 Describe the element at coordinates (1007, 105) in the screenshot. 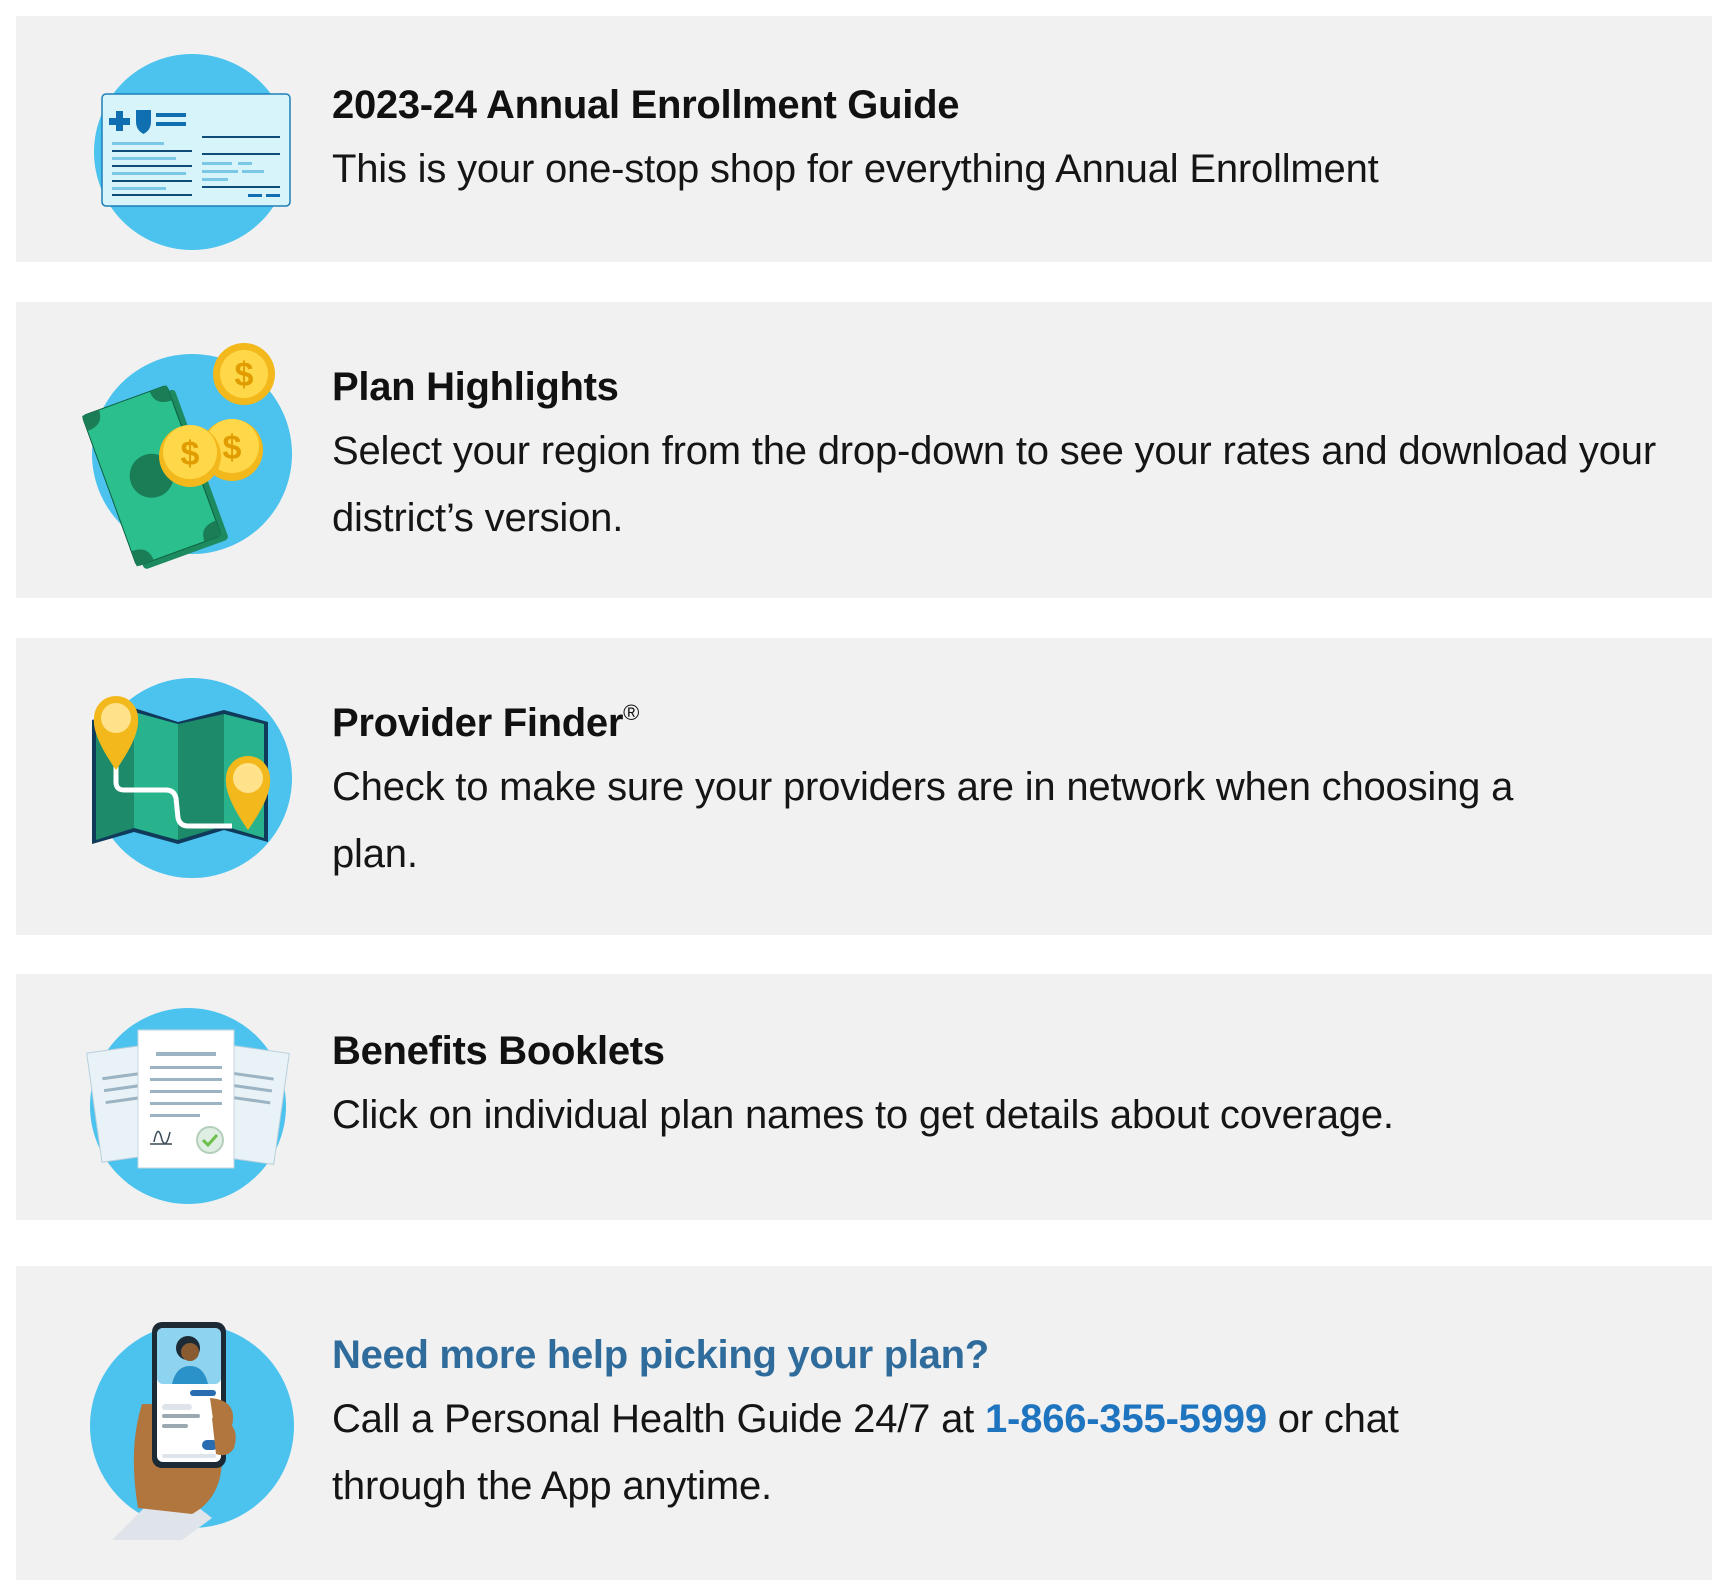

I see `card-title: 2023-24 Annual Enrollment Guide` at that location.